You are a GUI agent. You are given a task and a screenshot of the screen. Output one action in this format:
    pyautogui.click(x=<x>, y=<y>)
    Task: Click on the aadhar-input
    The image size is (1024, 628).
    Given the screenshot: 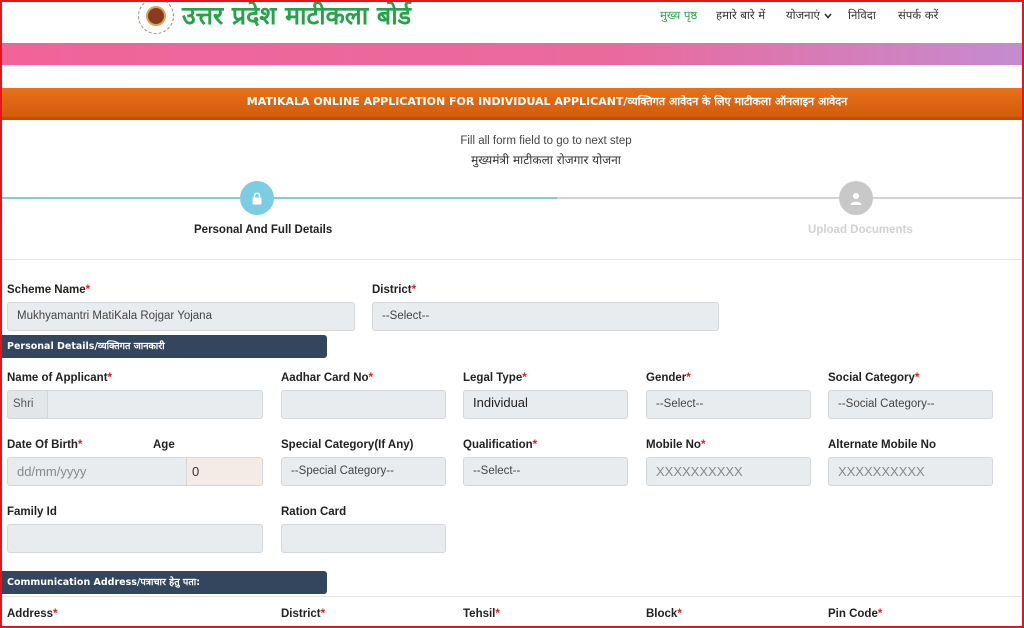 What is the action you would take?
    pyautogui.click(x=363, y=404)
    